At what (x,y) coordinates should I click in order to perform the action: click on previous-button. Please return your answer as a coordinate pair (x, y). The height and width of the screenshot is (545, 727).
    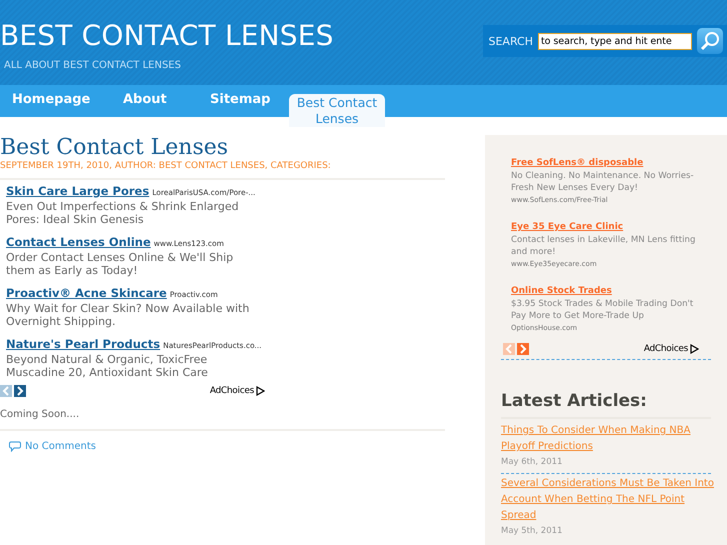
    Looking at the image, I should click on (509, 349).